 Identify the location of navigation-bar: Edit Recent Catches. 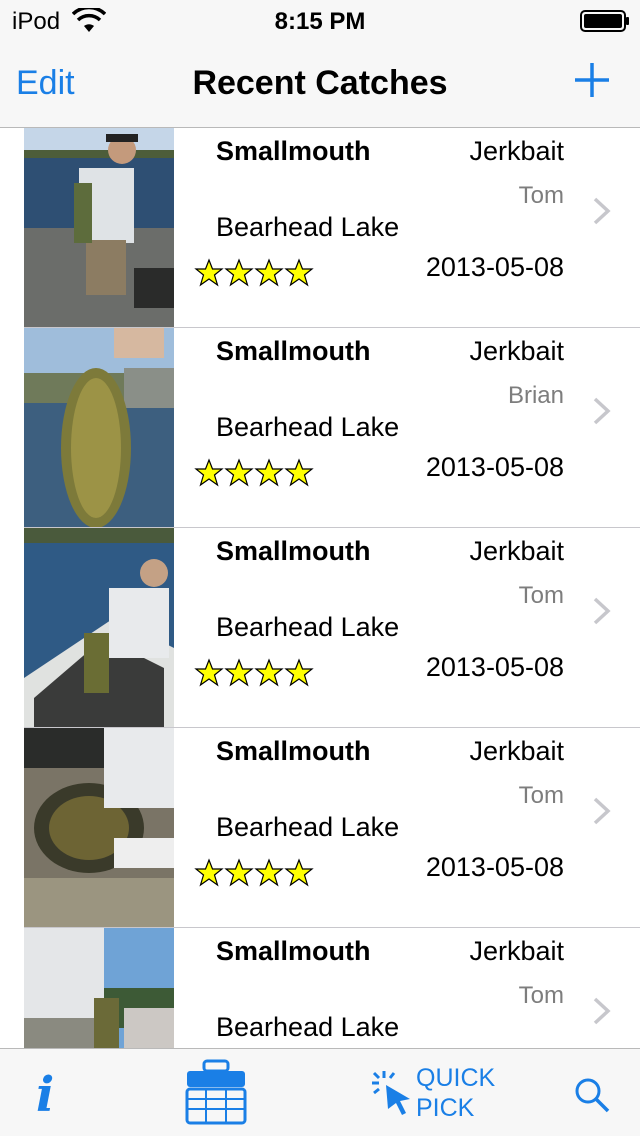
(320, 84).